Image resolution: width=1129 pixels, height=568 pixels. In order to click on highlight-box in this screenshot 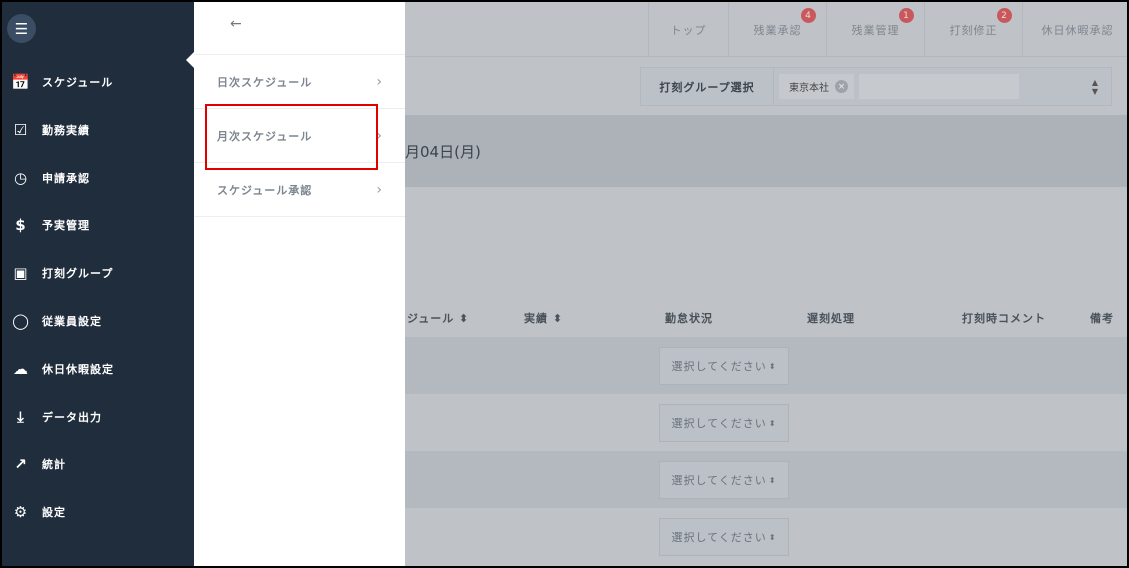, I will do `click(291, 137)`.